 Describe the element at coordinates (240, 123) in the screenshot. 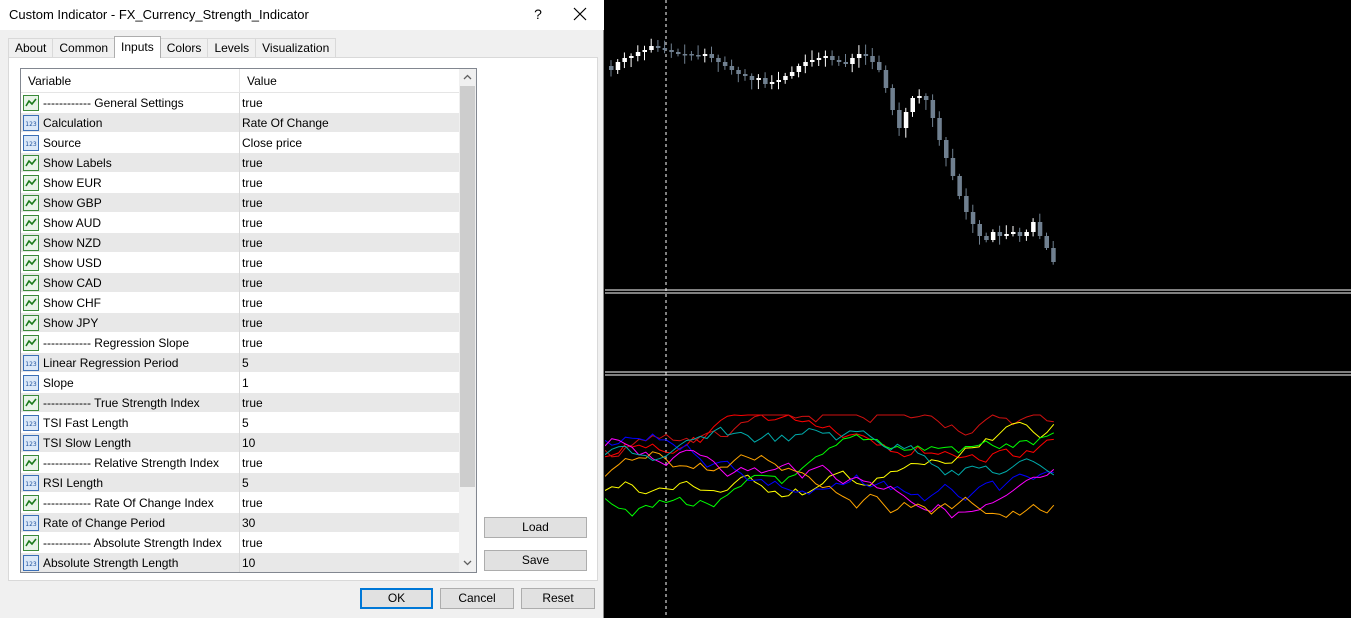

I see `grid-row: 123 Calculation Rate Of Change` at that location.